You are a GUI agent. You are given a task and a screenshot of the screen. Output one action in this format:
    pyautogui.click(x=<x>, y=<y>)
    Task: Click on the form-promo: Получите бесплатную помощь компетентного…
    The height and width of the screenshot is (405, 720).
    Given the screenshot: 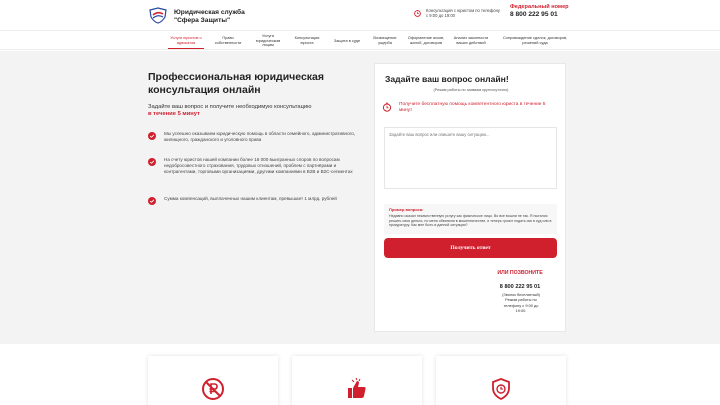 What is the action you would take?
    pyautogui.click(x=465, y=108)
    